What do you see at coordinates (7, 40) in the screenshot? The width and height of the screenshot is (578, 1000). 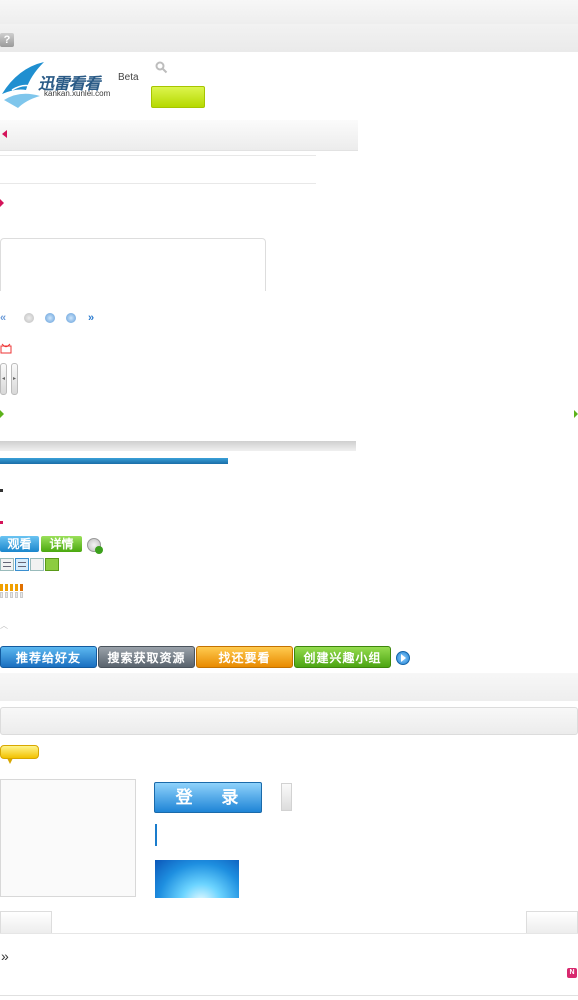 I see `help-icon: ?` at bounding box center [7, 40].